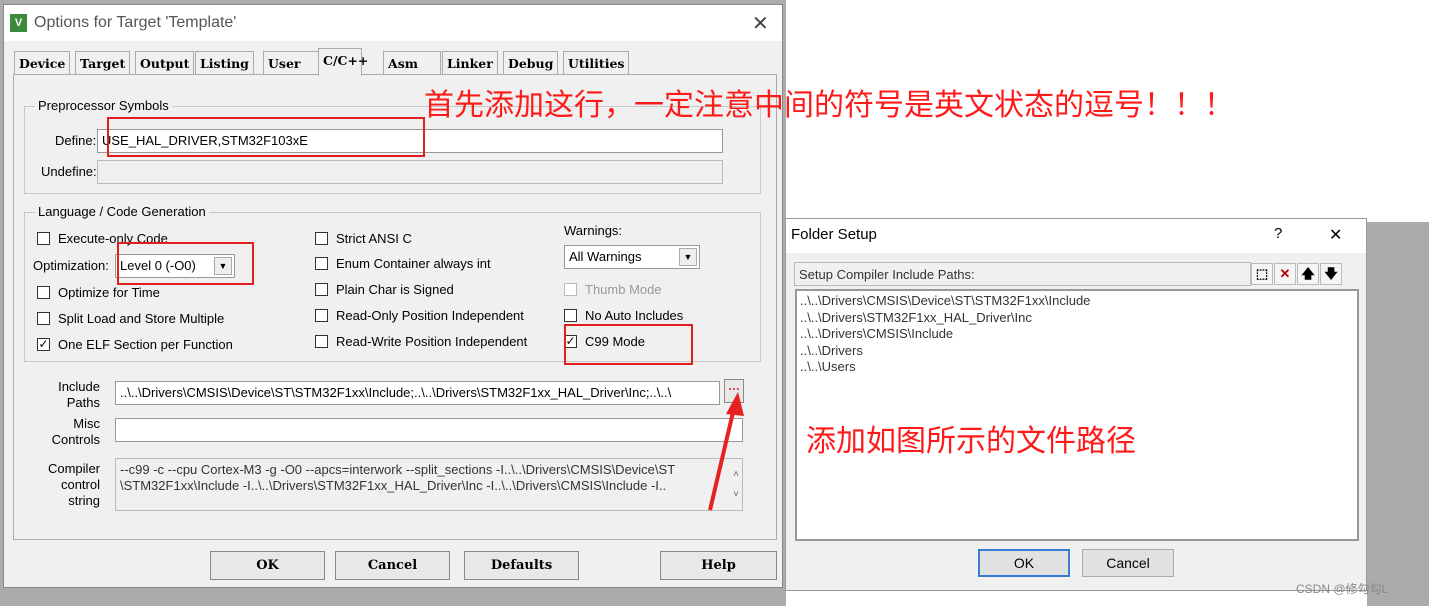 The height and width of the screenshot is (606, 1429). Describe the element at coordinates (18, 23) in the screenshot. I see `keil-logo-icon: V` at that location.